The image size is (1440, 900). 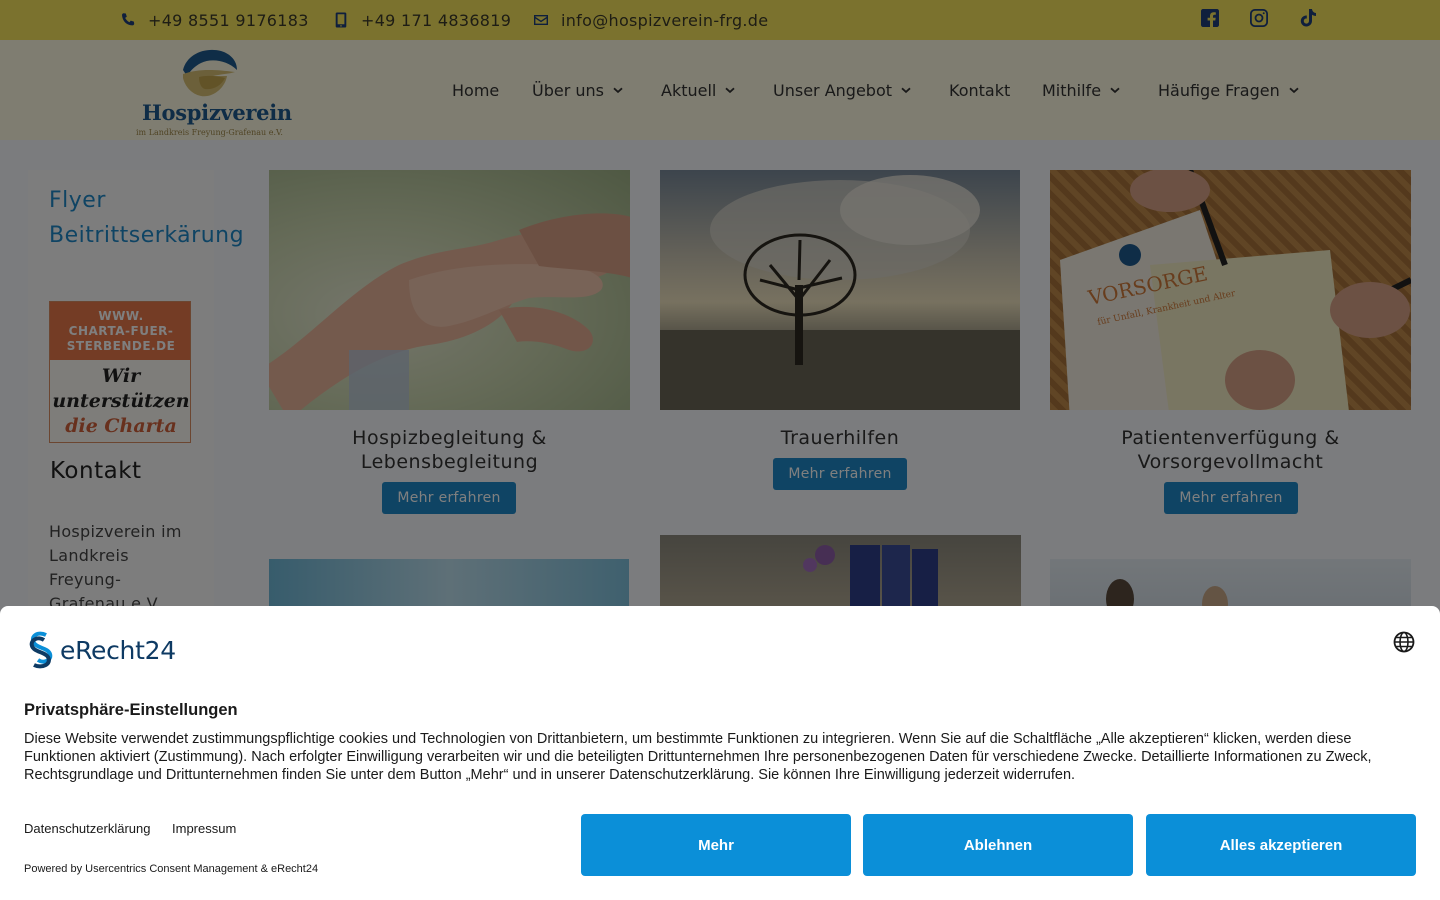 What do you see at coordinates (131, 710) in the screenshot?
I see `consent-title: Privatsphäre-Einstellungen` at bounding box center [131, 710].